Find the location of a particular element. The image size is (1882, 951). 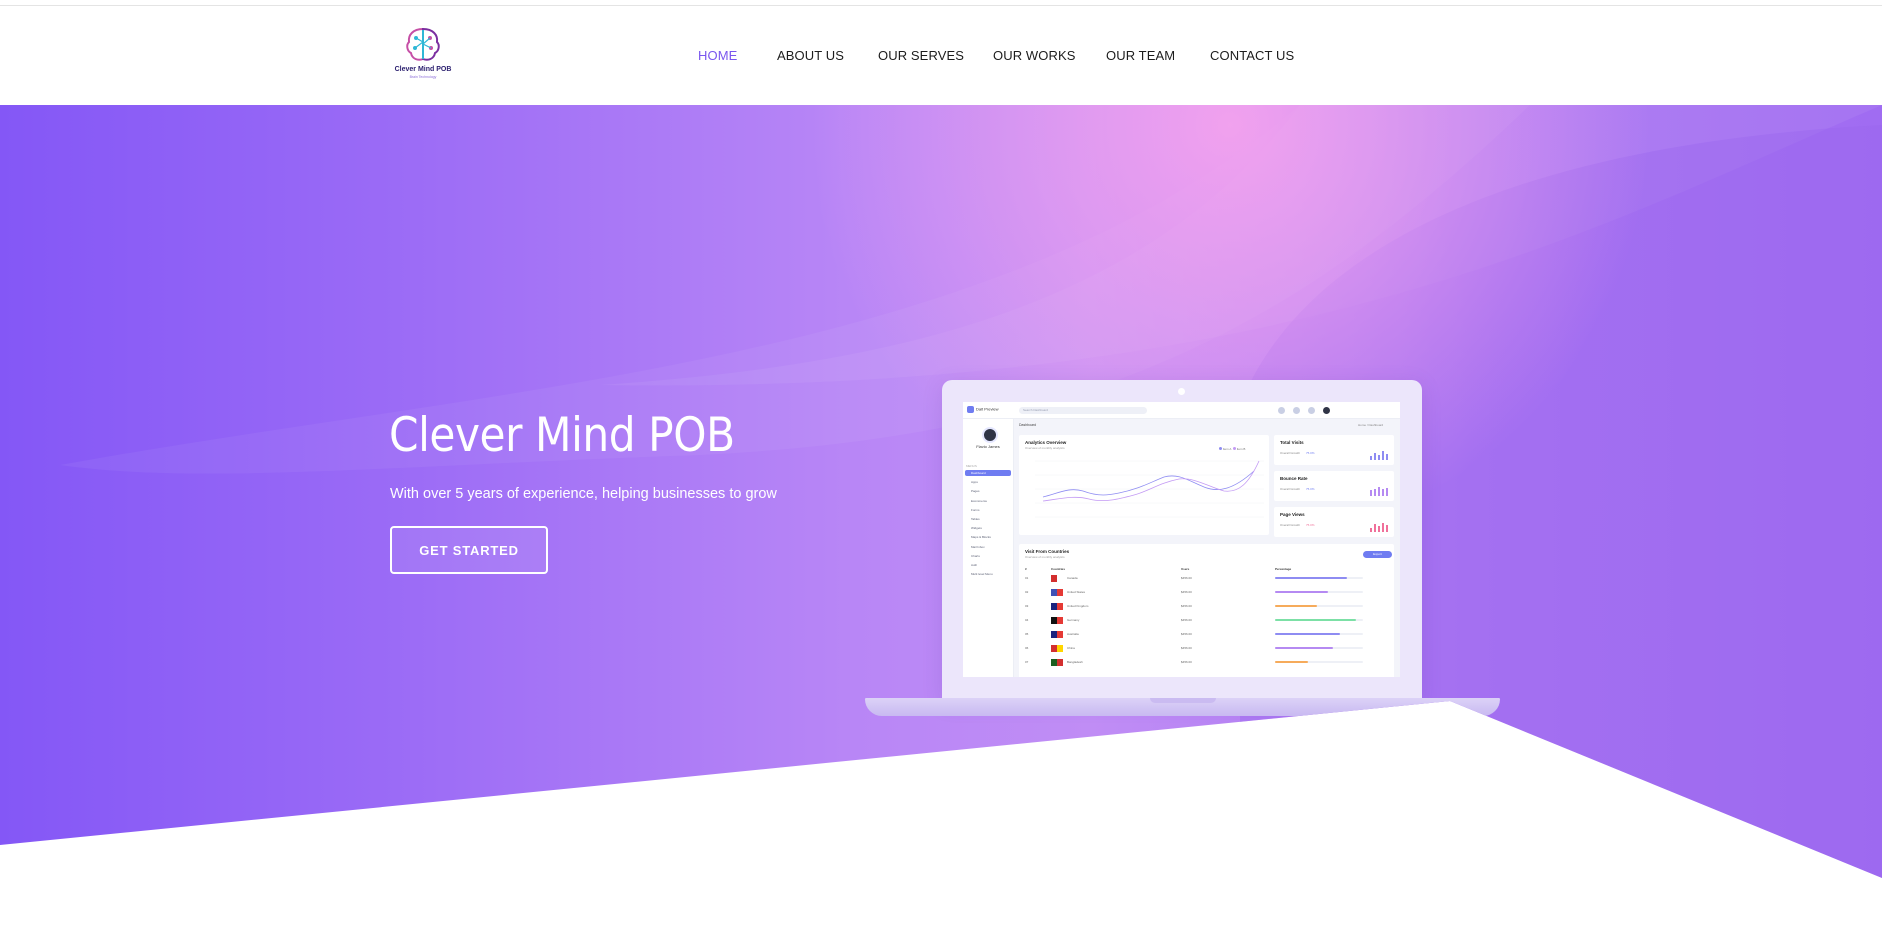

row-country: Bangladesh is located at coordinates (1075, 662).